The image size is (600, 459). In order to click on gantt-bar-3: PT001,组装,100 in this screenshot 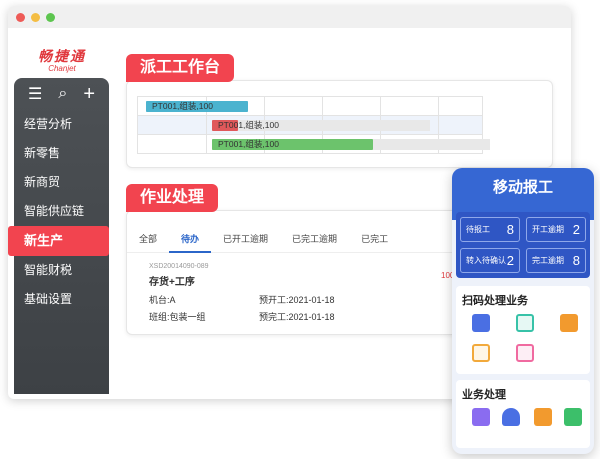, I will do `click(292, 144)`.